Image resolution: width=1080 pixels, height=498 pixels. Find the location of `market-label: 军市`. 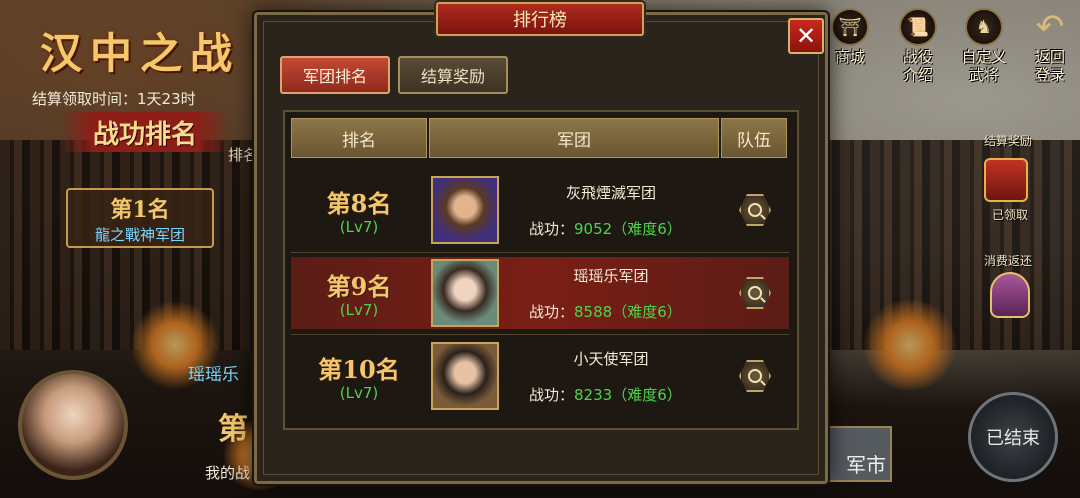

market-label: 军市 is located at coordinates (866, 465).